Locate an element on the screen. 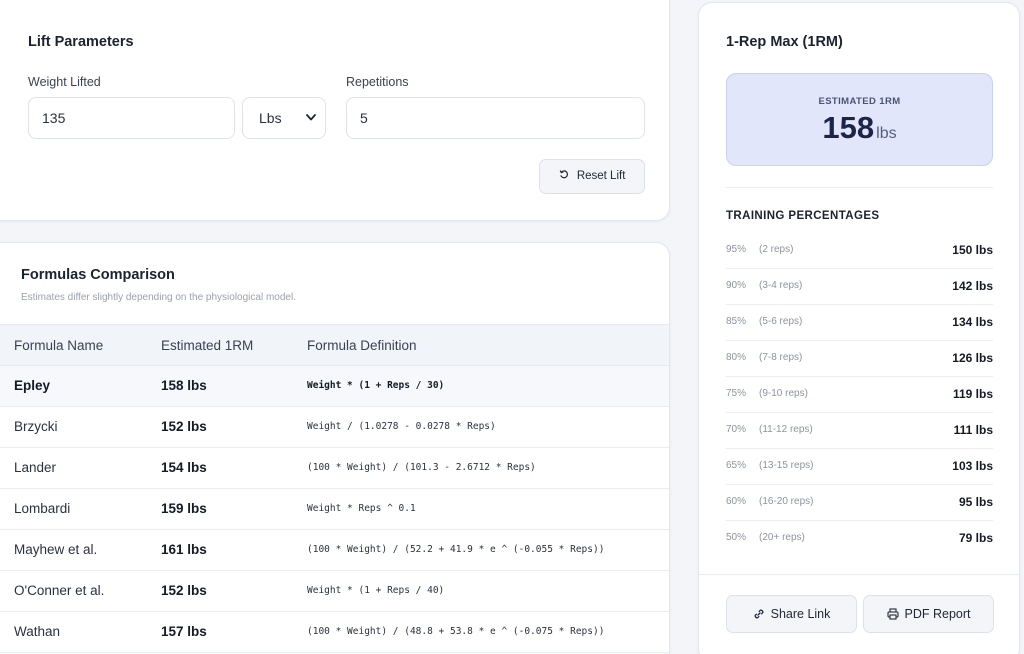 The image size is (1024, 654). rep-range: (11-12 reps) is located at coordinates (786, 429).